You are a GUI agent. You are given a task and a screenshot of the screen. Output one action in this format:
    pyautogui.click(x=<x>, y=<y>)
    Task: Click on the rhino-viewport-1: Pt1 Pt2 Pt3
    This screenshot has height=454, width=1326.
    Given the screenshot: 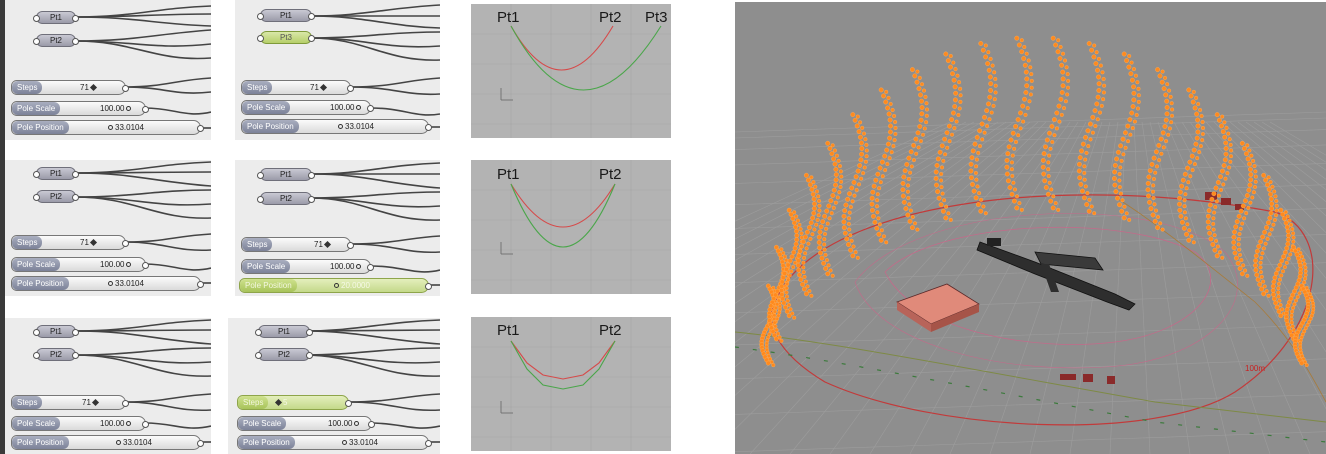 What is the action you would take?
    pyautogui.click(x=571, y=71)
    